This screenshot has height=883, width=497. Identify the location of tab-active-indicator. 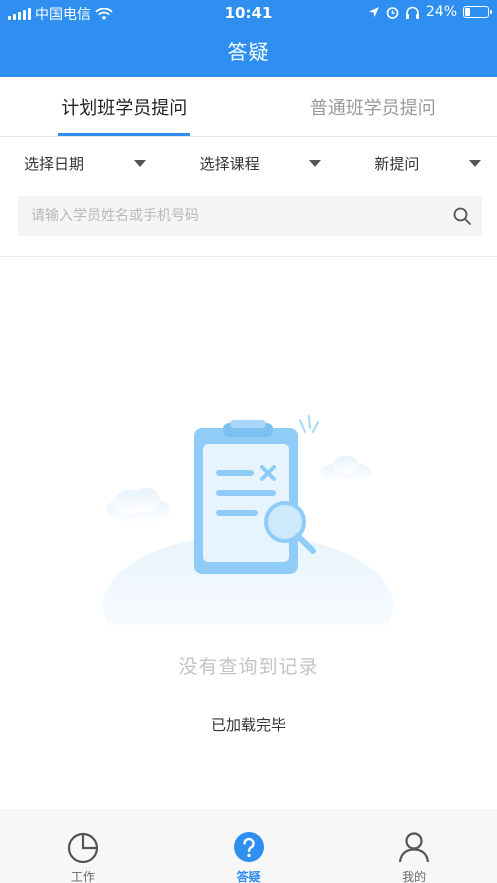
(124, 134).